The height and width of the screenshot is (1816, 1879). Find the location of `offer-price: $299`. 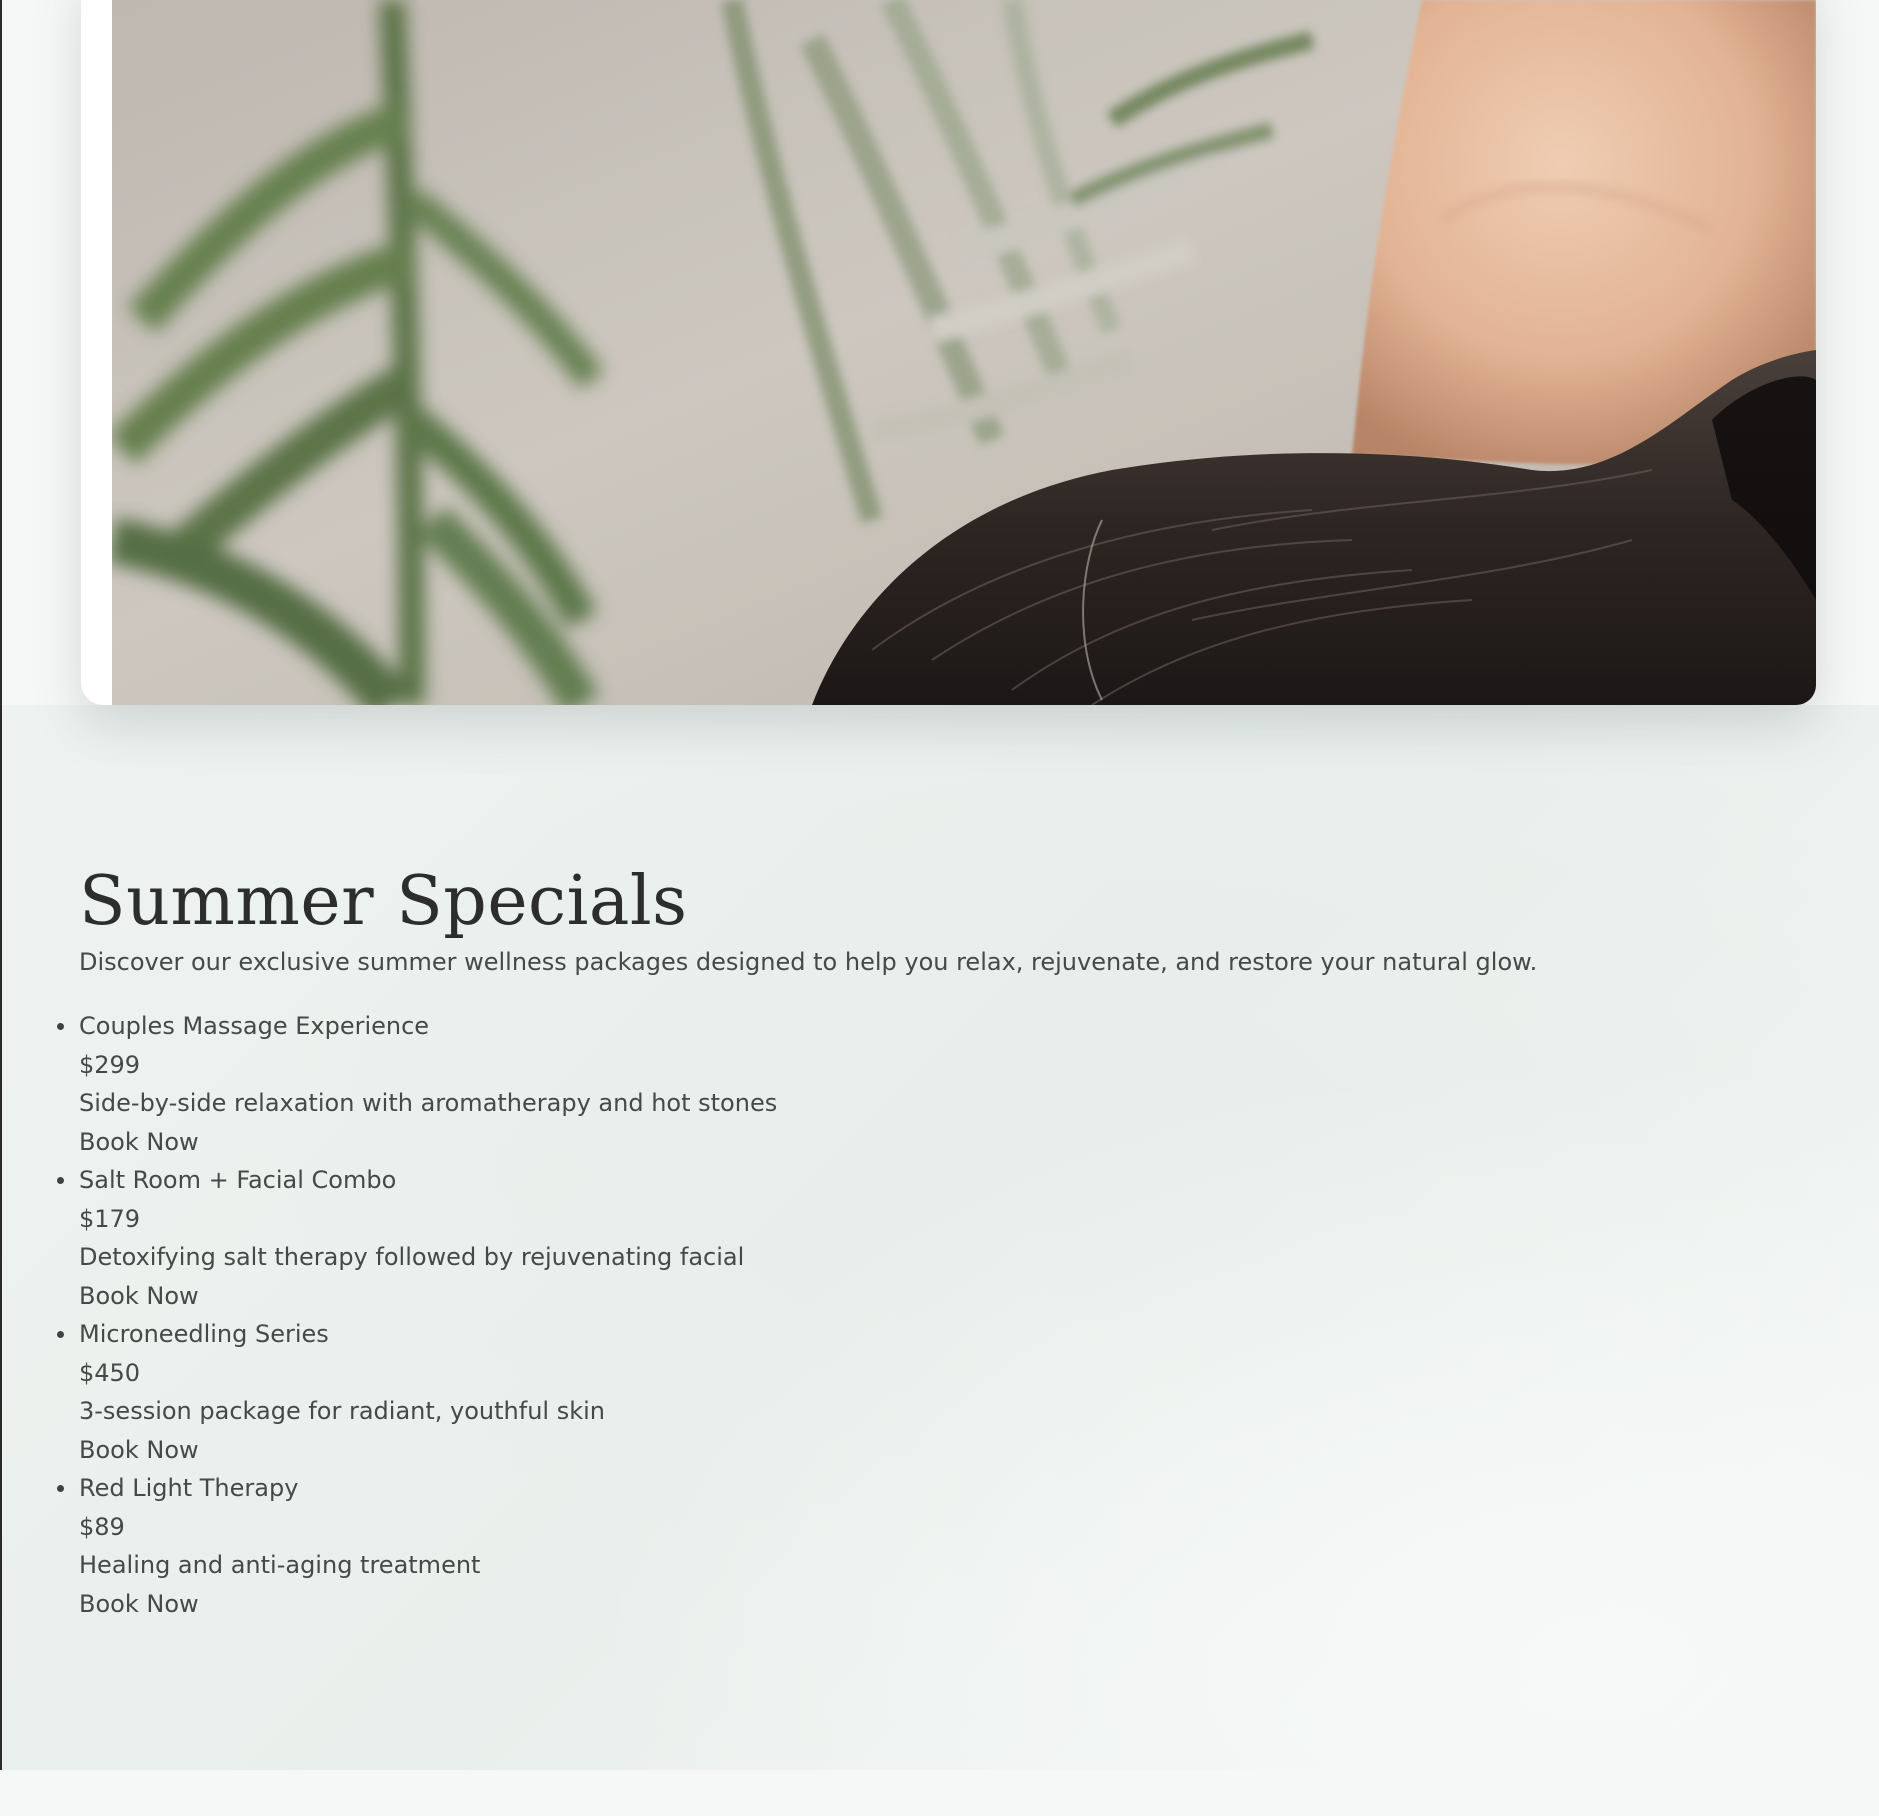

offer-price: $299 is located at coordinates (110, 1064).